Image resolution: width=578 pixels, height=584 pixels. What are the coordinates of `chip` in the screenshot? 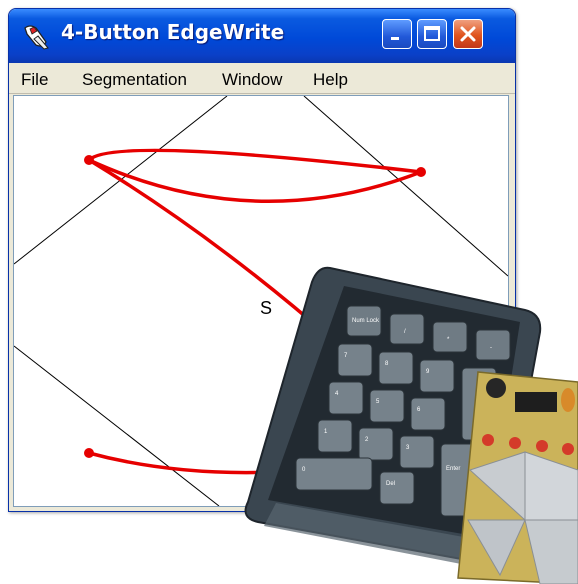 It's located at (536, 402).